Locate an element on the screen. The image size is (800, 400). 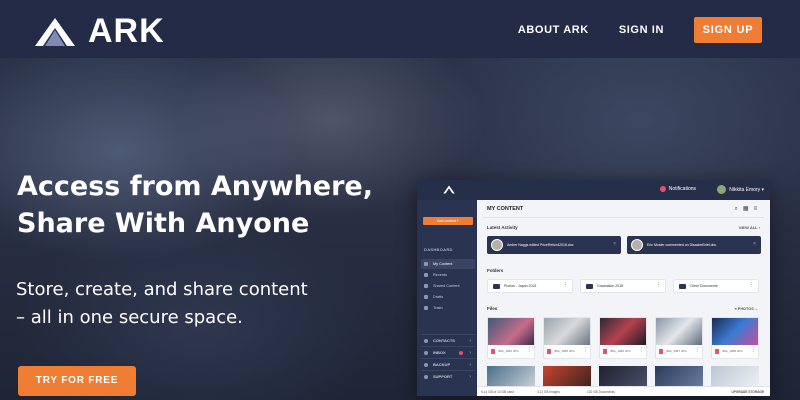
close-icon: × is located at coordinates (614, 244).